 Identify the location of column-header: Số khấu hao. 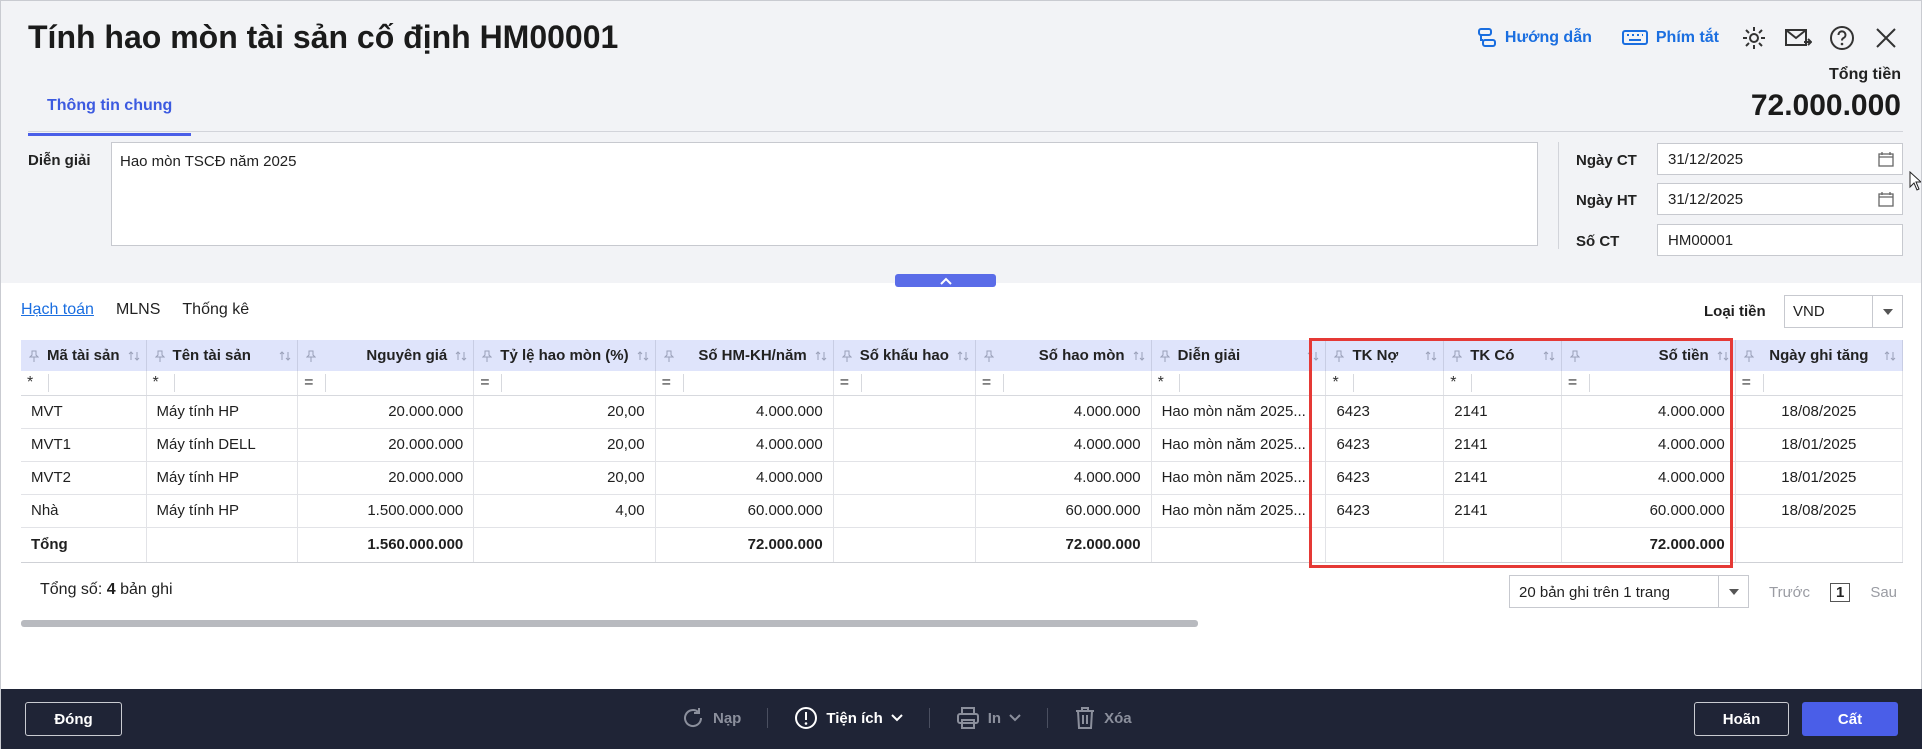
(904, 355).